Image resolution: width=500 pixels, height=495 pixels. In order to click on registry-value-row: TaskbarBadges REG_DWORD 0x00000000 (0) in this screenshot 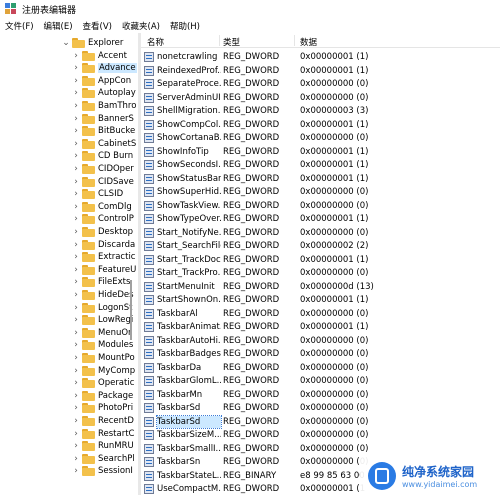, I will do `click(320, 354)`.